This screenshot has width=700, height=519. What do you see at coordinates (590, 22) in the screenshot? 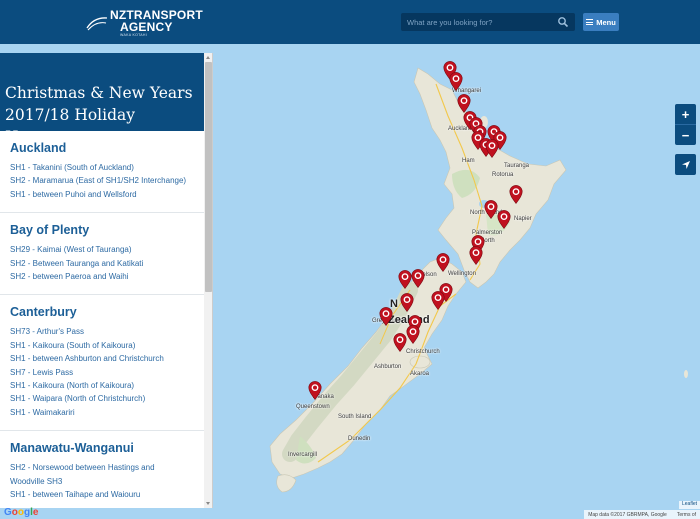
I see `hamburger-icon` at bounding box center [590, 22].